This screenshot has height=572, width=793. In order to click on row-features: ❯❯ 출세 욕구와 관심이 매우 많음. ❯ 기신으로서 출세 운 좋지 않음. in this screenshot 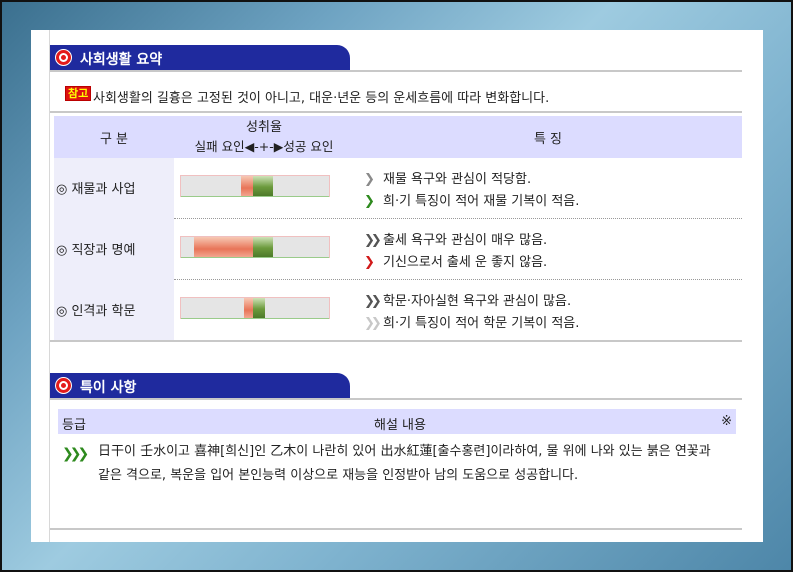, I will do `click(553, 249)`.